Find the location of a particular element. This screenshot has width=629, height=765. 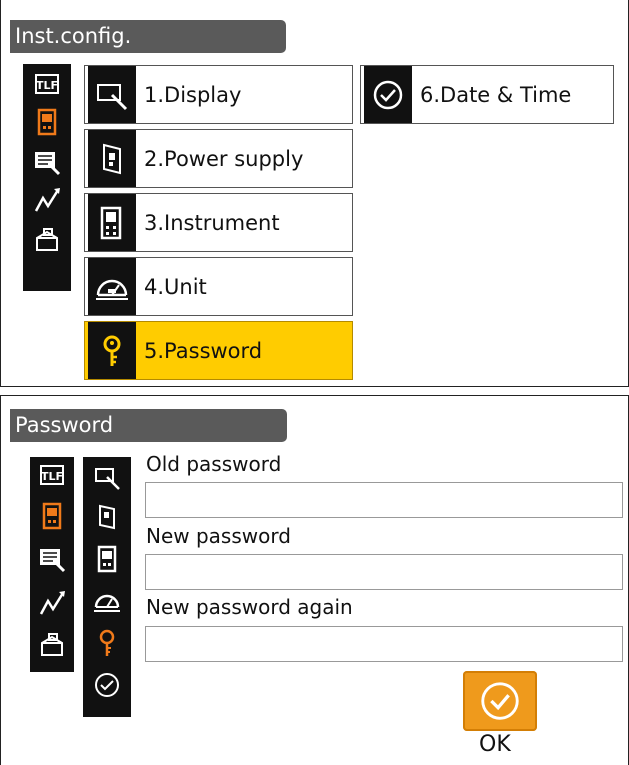

menu-power-supply-button: 2.Power supply is located at coordinates (218, 158).